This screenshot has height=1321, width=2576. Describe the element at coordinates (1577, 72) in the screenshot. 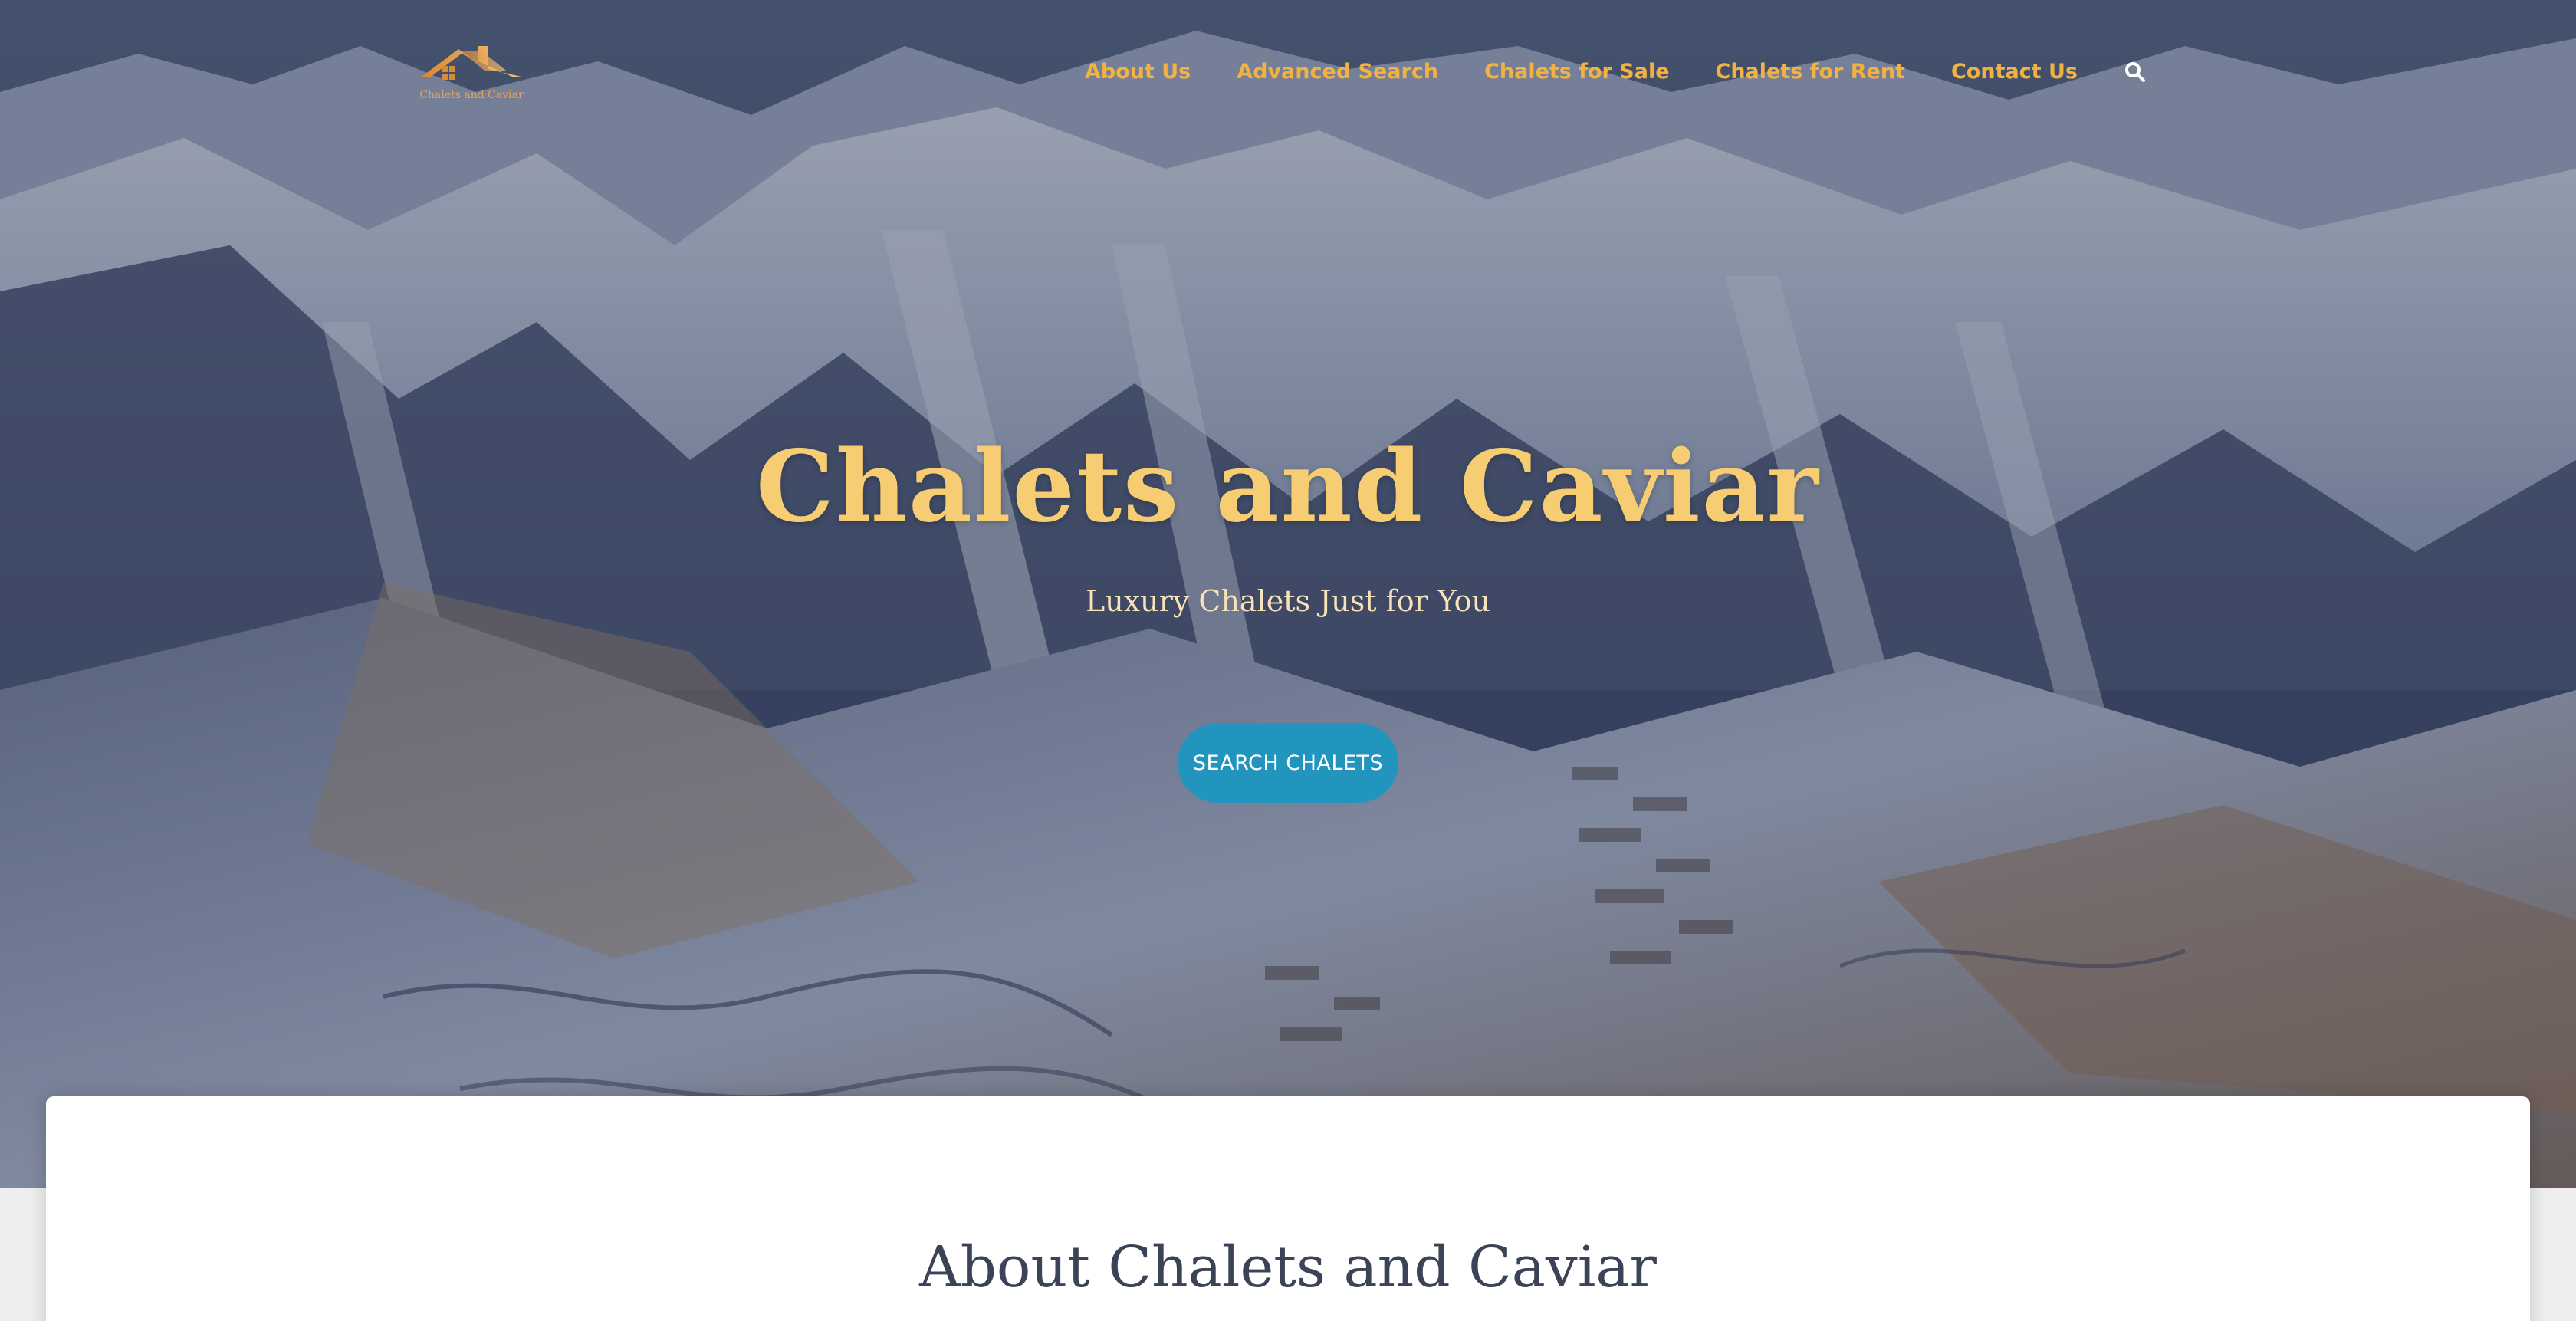

I see `nav-chalets-for-sale: Chalets for Sale` at that location.